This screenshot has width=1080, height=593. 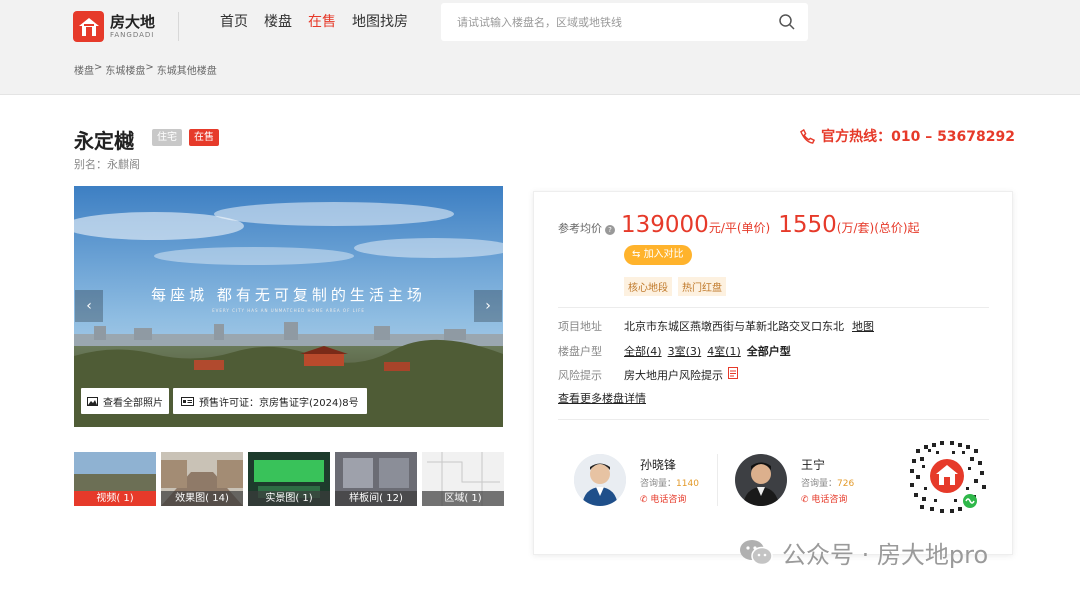 I want to click on map-link: 地图, so click(x=863, y=326).